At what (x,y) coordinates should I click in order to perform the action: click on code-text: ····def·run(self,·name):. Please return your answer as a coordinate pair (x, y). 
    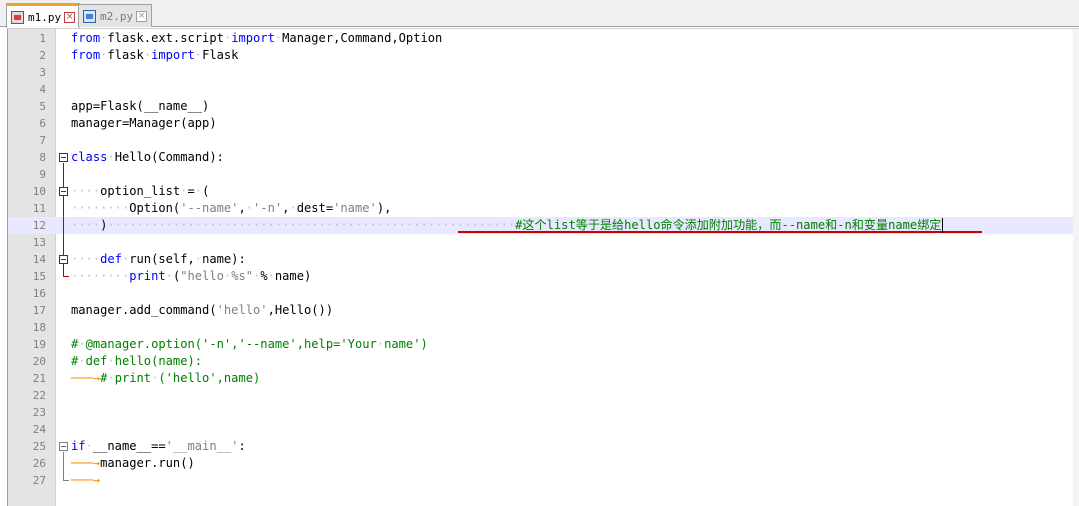
    Looking at the image, I should click on (158, 259).